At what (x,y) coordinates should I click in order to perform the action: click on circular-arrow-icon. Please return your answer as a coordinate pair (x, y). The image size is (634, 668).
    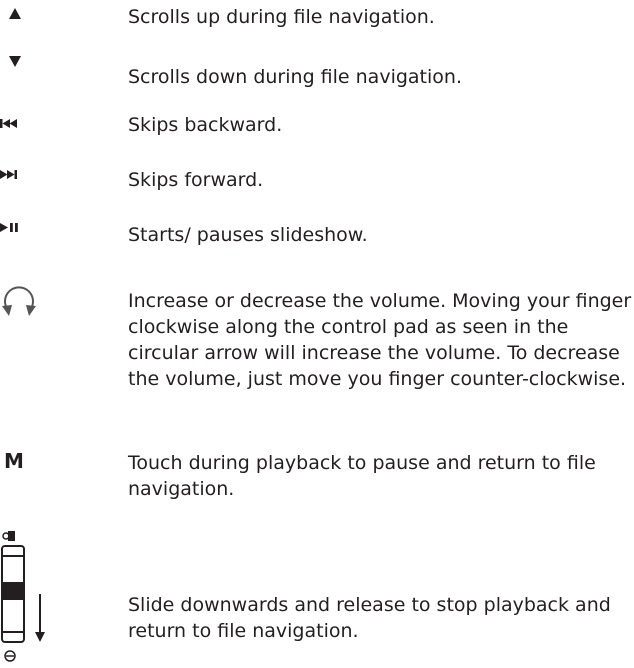
    Looking at the image, I should click on (19, 301).